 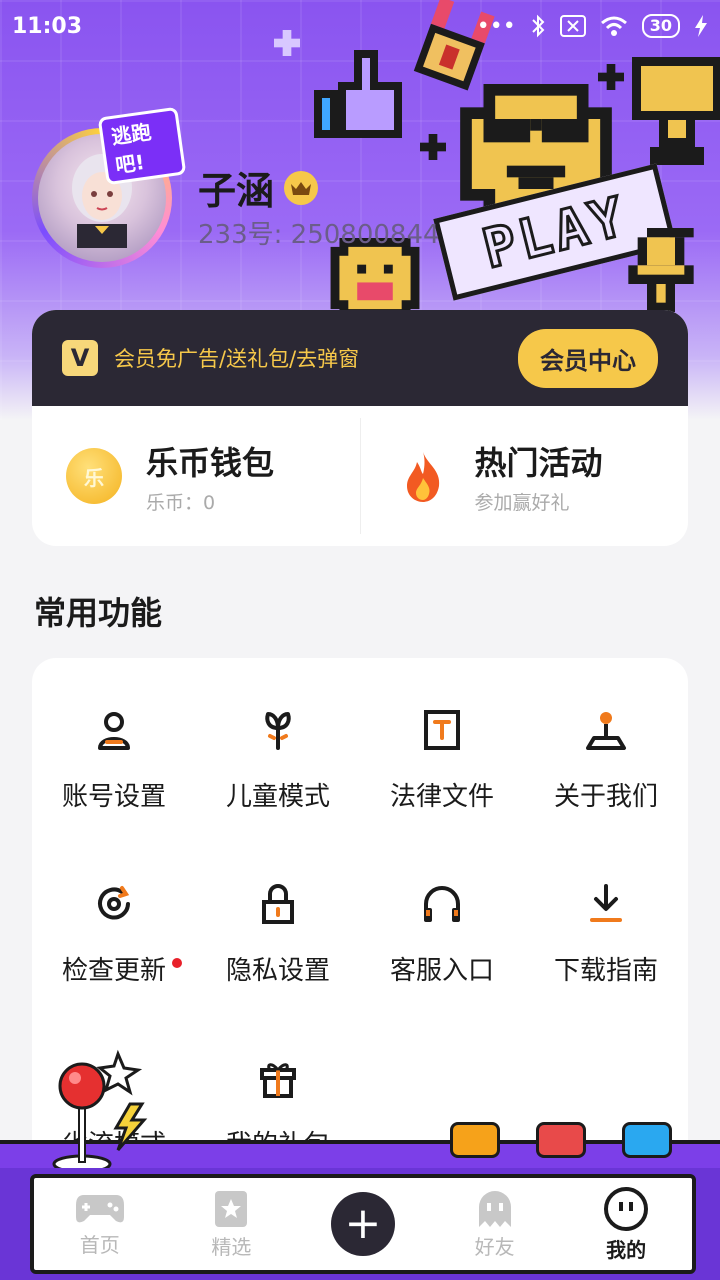 I want to click on download-guide-item: 下载指南, so click(x=606, y=919).